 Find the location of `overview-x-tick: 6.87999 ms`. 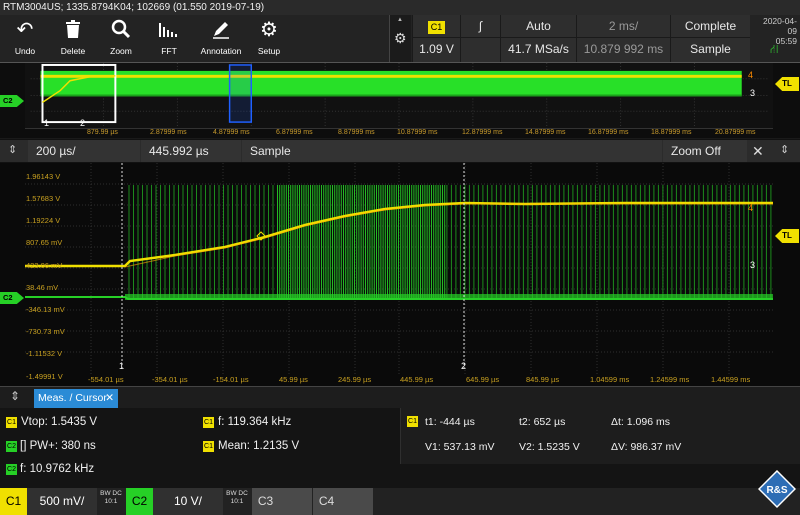

overview-x-tick: 6.87999 ms is located at coordinates (294, 132).